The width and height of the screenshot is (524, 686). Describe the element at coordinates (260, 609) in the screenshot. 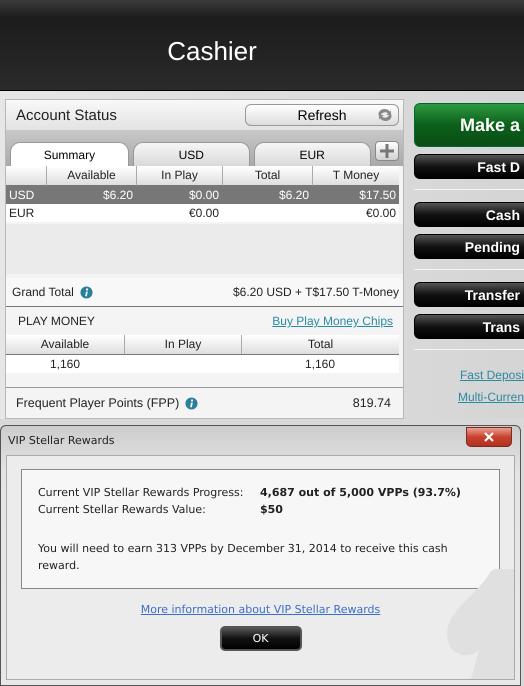

I see `more-info-link: More information about VIP Stellar Rewards` at that location.